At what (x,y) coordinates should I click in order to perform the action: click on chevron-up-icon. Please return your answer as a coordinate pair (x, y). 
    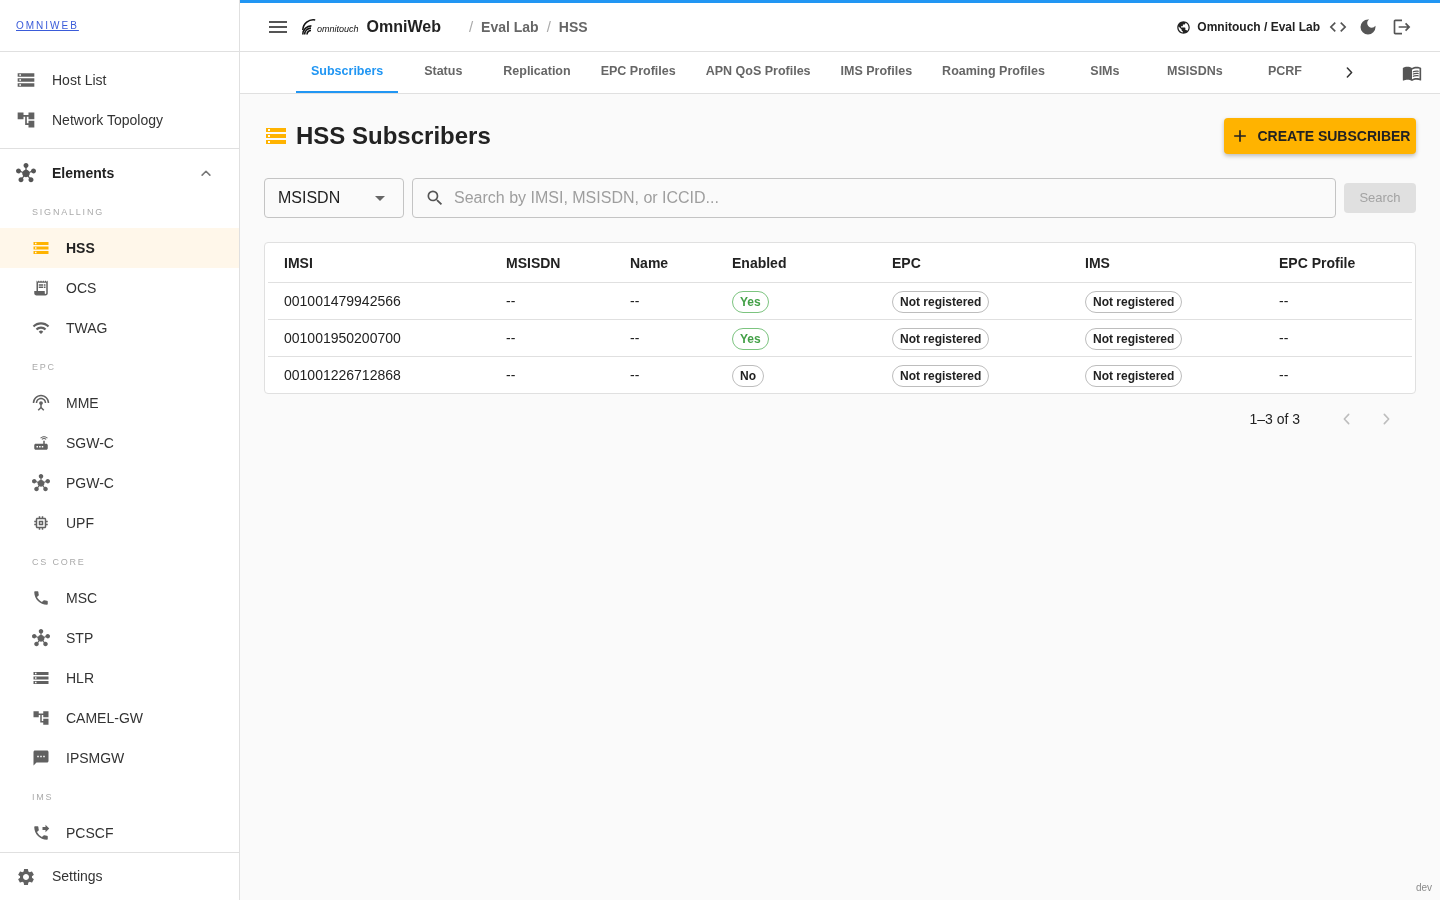
    Looking at the image, I should click on (206, 173).